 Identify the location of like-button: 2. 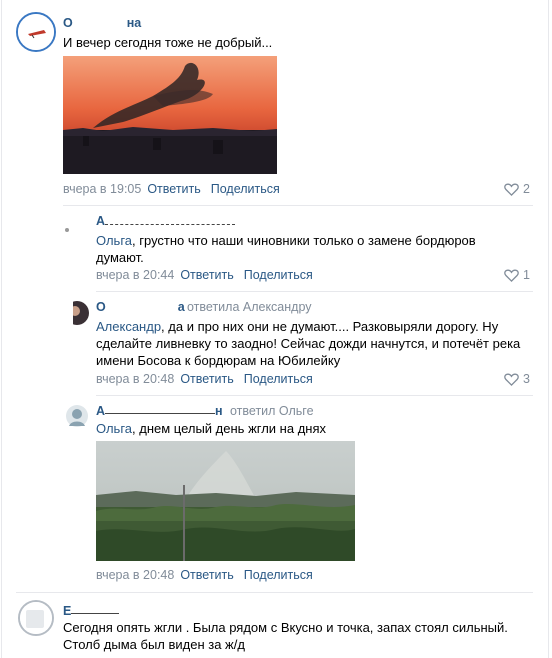
(517, 189).